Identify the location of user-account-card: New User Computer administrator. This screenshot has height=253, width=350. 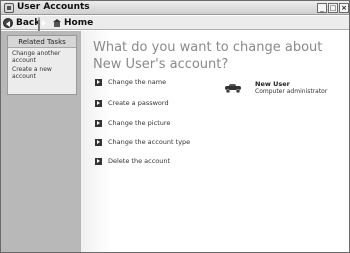
(284, 90).